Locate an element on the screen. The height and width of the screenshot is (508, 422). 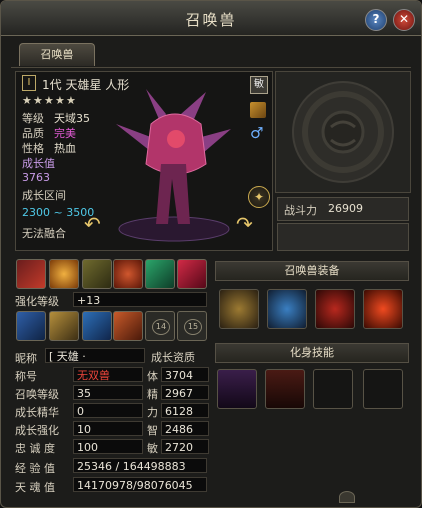
stat-value: 100 is located at coordinates (108, 446).